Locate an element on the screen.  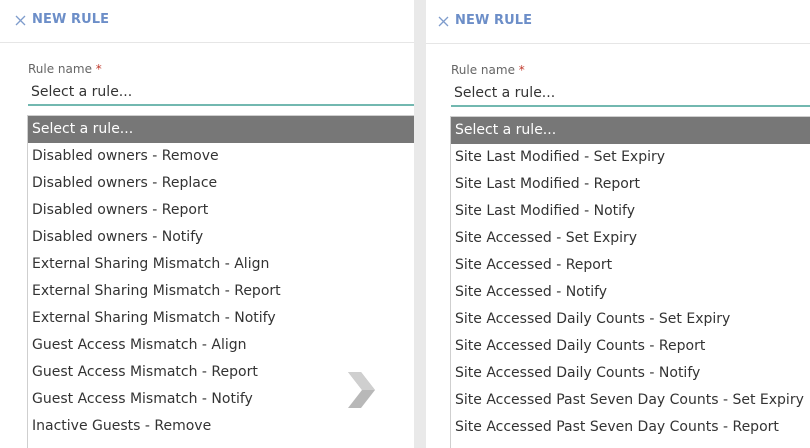
dropdown-option: Site Accessed Daily Counts - Notify is located at coordinates (630, 373).